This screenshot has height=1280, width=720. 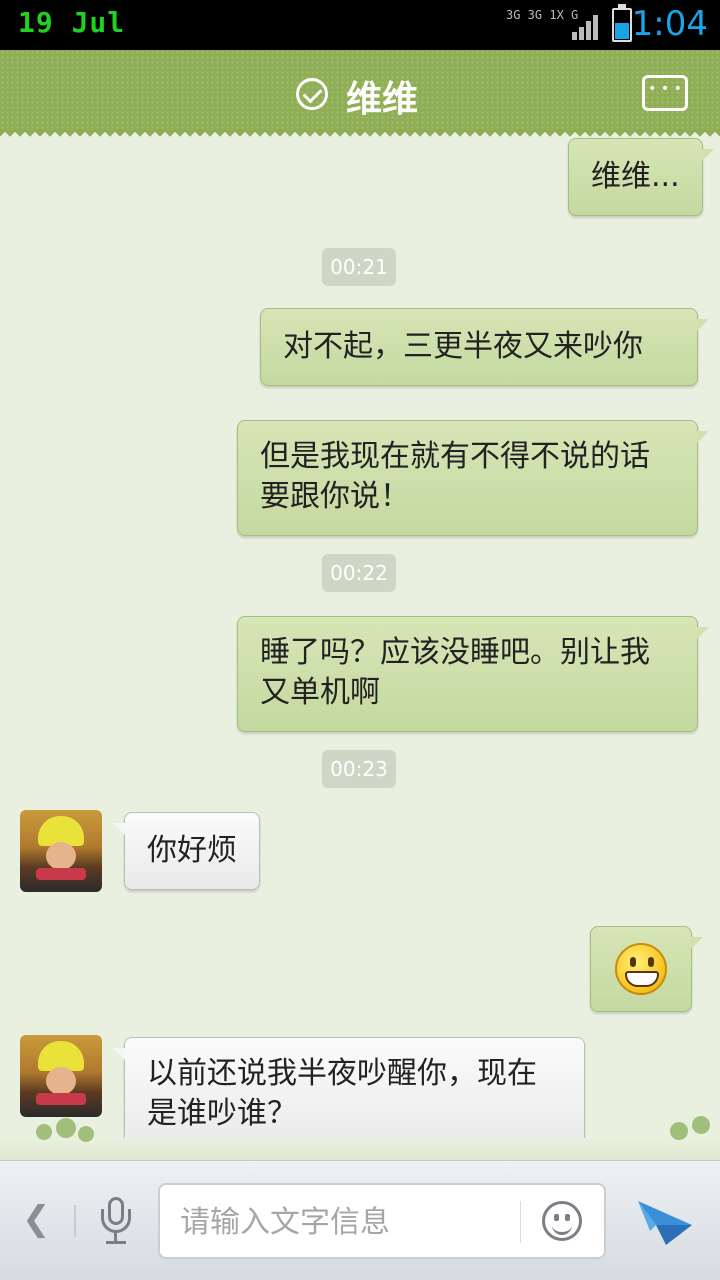 What do you see at coordinates (116, 1222) in the screenshot?
I see `microphone-icon` at bounding box center [116, 1222].